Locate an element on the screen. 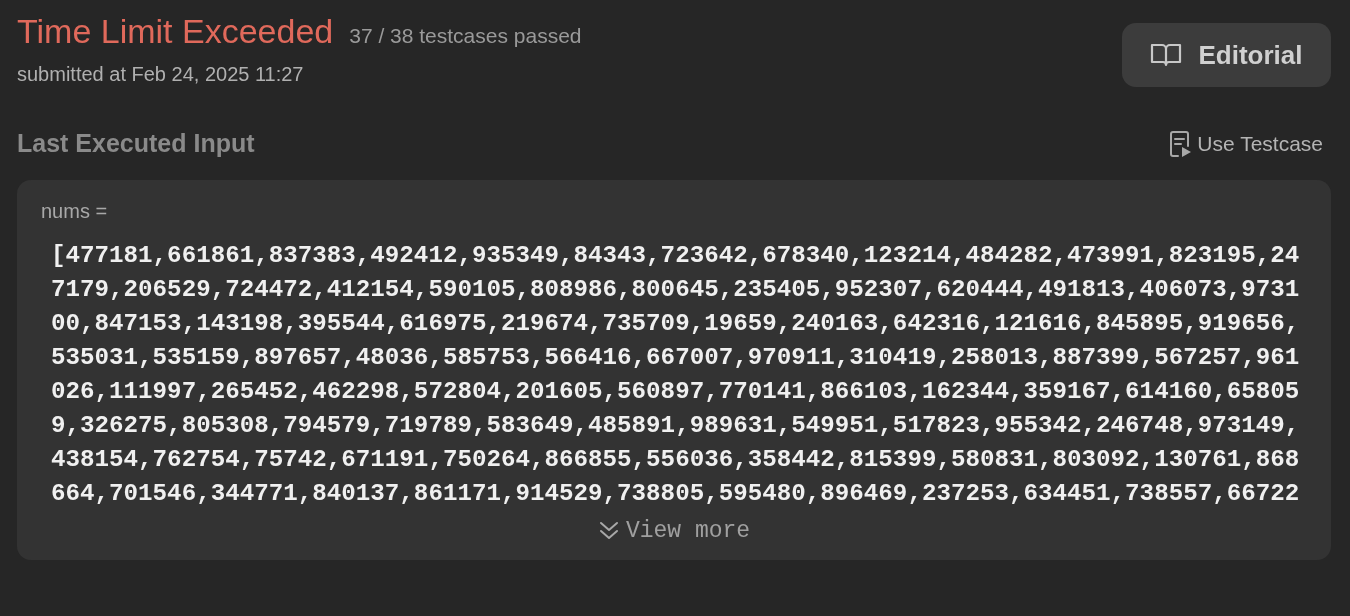 The width and height of the screenshot is (1350, 616). passed-count: 37 / 38 testcases passed is located at coordinates (465, 36).